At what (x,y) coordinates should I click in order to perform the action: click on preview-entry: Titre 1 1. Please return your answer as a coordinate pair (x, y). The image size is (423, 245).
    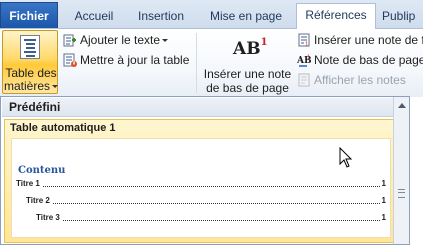
    Looking at the image, I should click on (201, 184).